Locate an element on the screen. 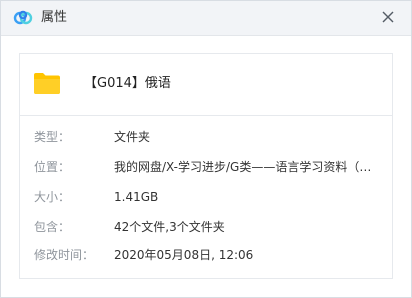  property-value: 文件夹 is located at coordinates (132, 137).